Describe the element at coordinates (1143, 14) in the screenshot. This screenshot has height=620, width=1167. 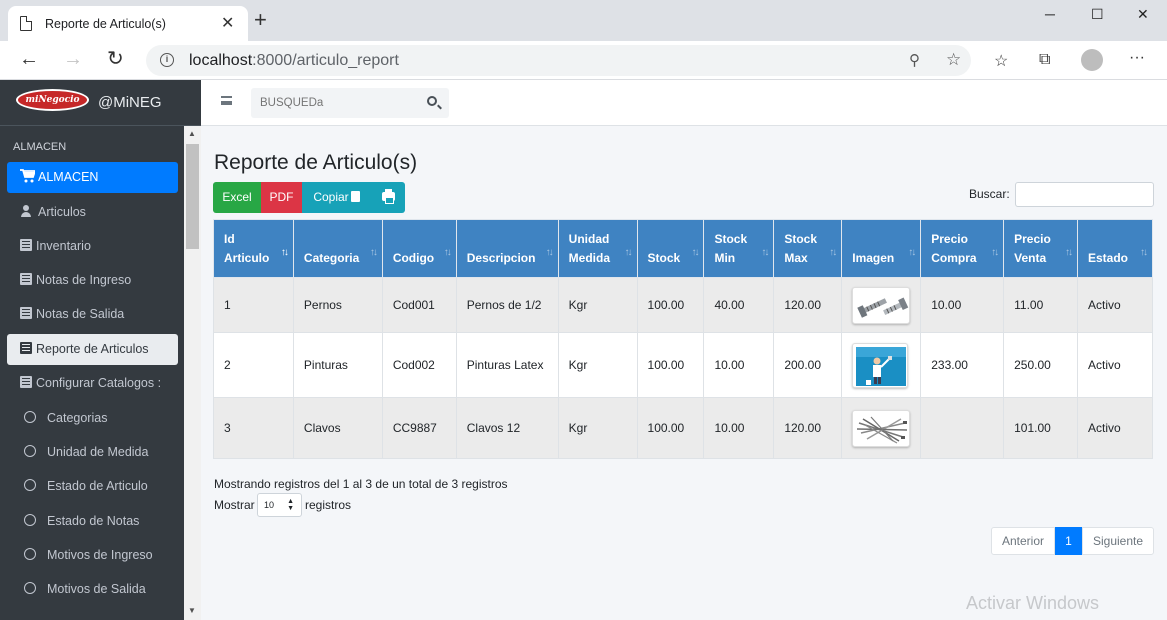
I see `window-close-button: ✕` at that location.